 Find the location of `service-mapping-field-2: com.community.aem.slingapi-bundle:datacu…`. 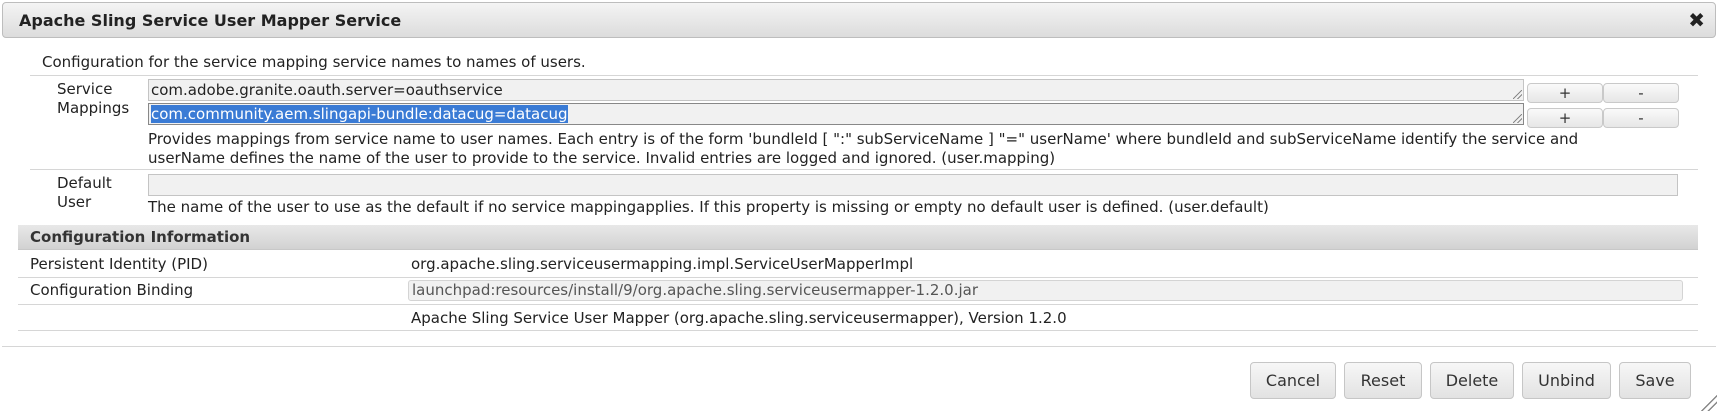

service-mapping-field-2: com.community.aem.slingapi-bundle:datacu… is located at coordinates (836, 114).